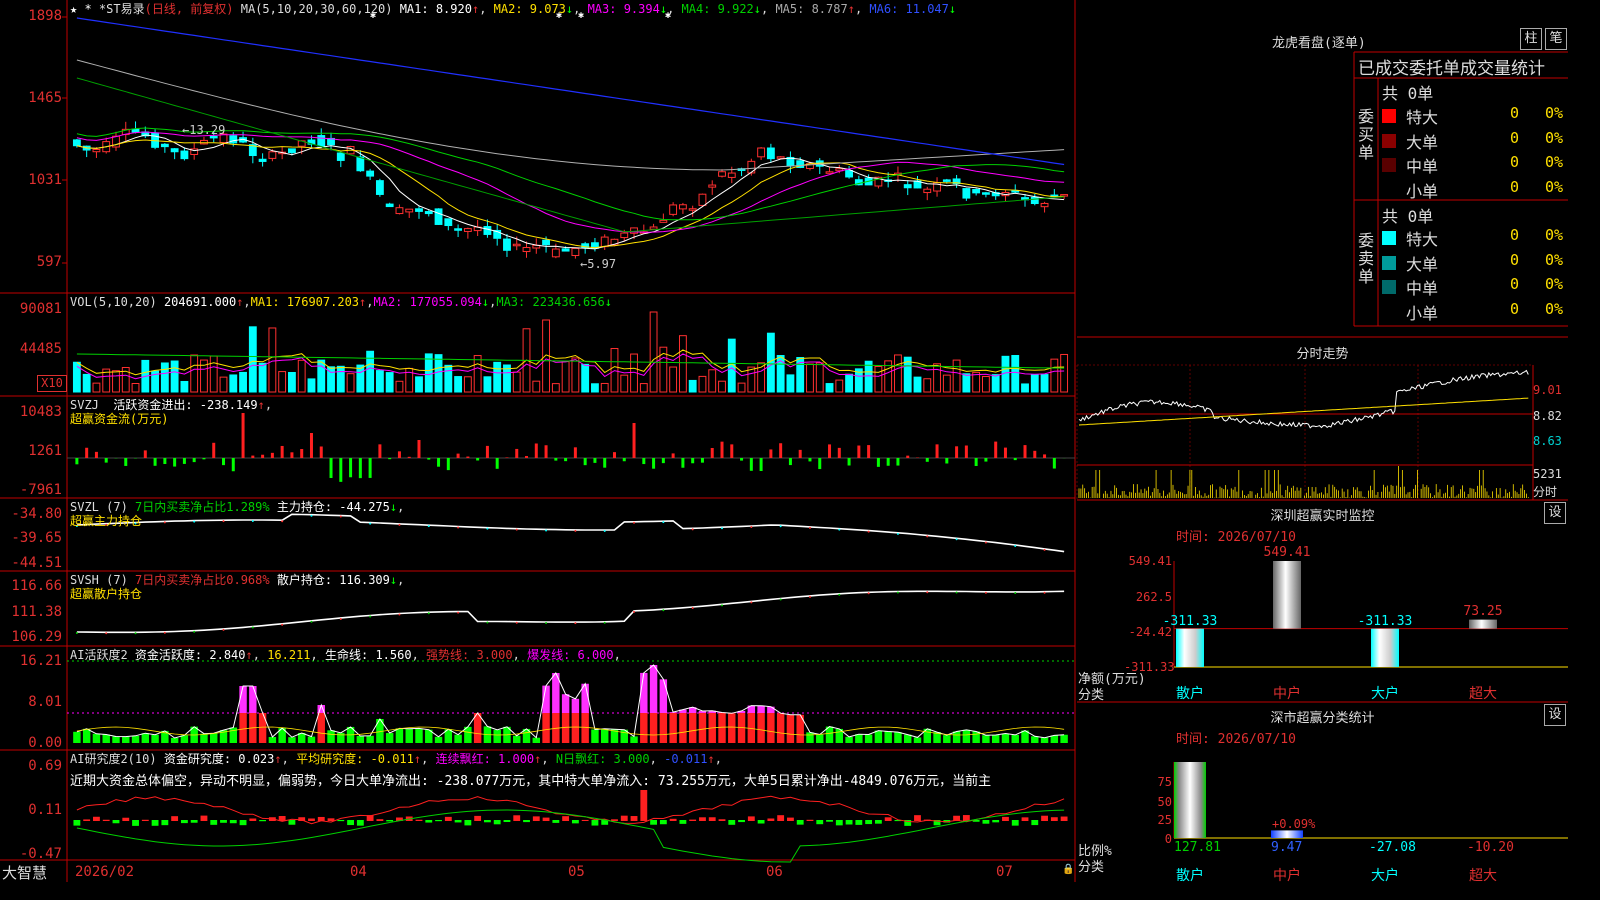 The image size is (1600, 900). I want to click on vol-unit-badge: X10, so click(52, 383).